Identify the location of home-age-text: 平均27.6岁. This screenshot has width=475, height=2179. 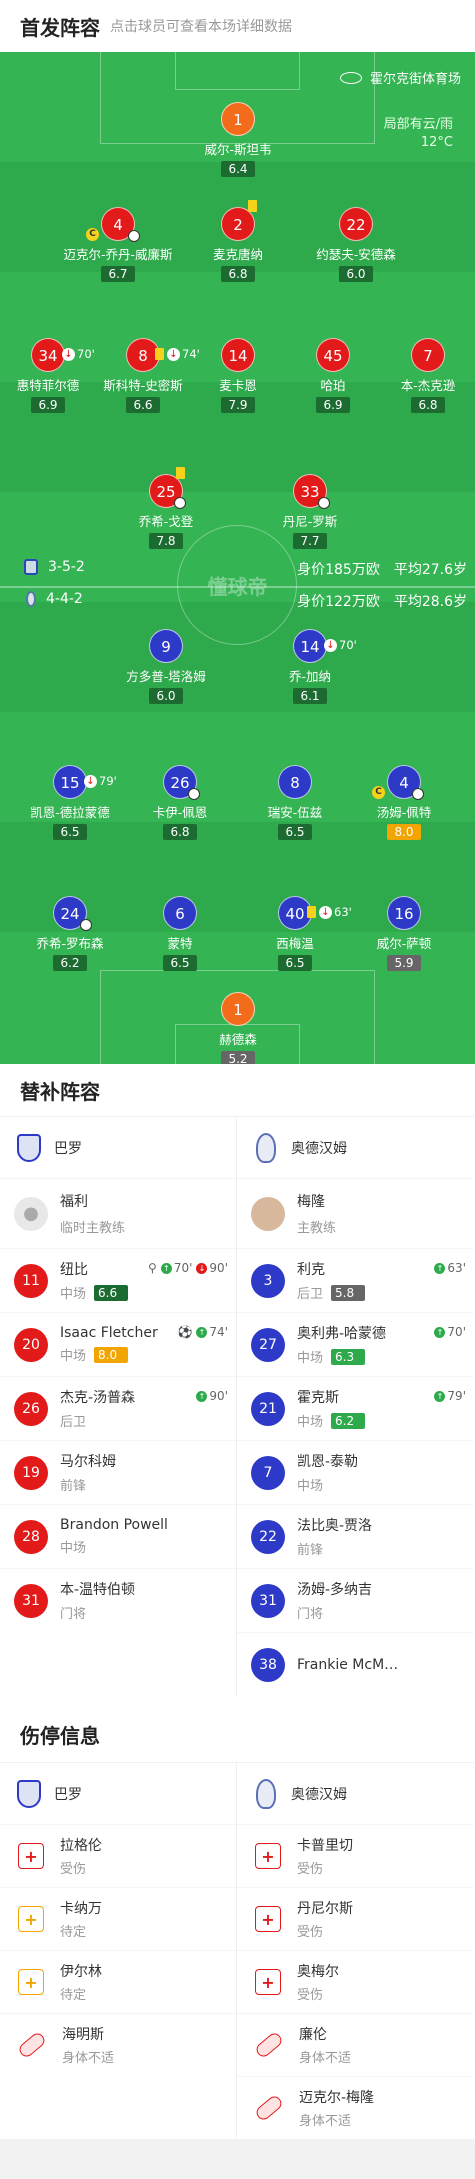
(430, 570).